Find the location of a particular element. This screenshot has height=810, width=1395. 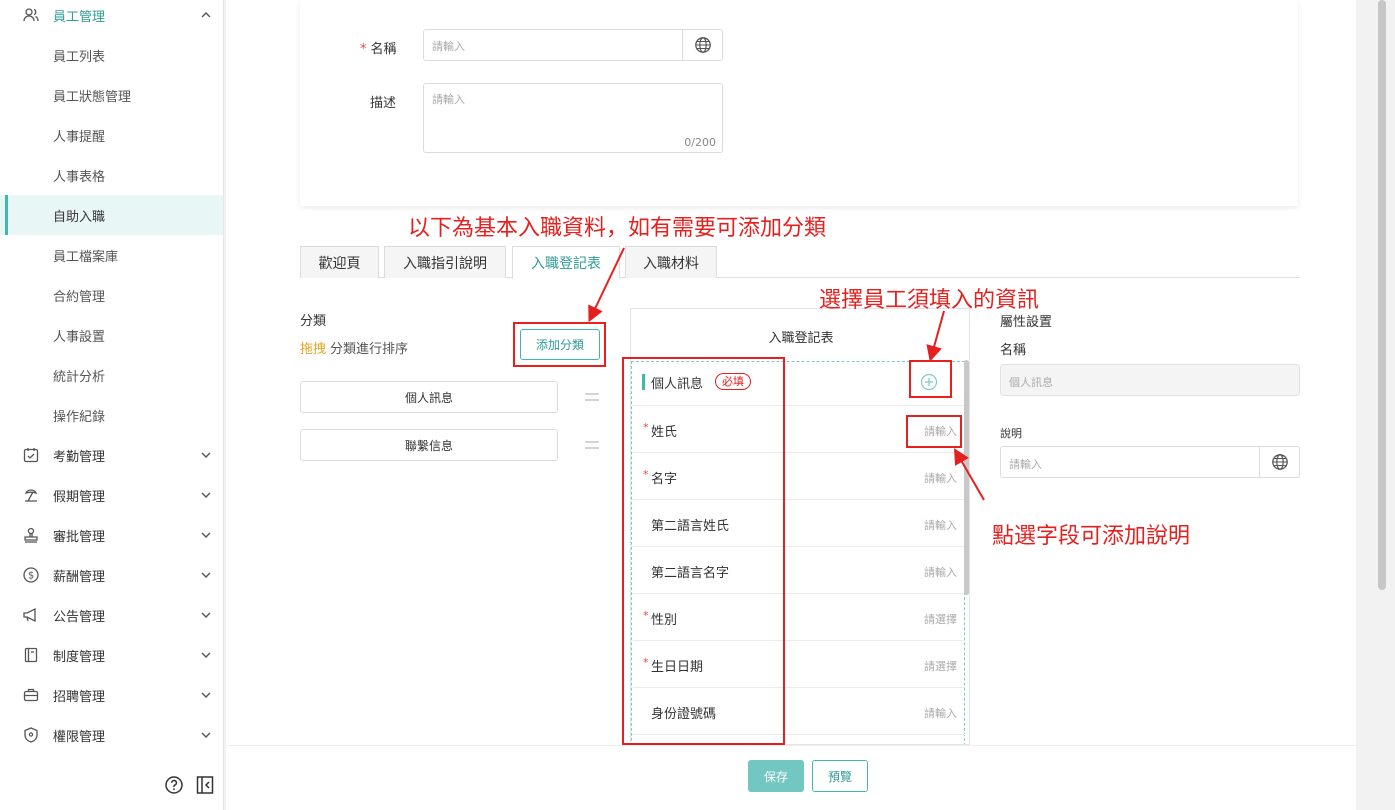

properties-name-label: 名稱 is located at coordinates (1013, 350).